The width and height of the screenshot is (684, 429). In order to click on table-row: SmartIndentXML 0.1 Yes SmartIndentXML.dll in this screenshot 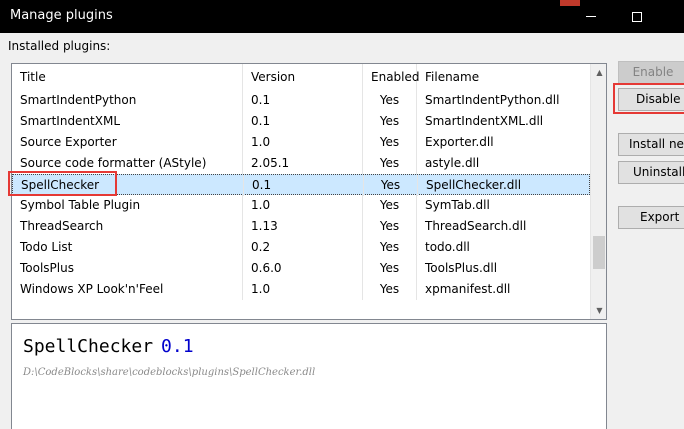, I will do `click(301, 121)`.